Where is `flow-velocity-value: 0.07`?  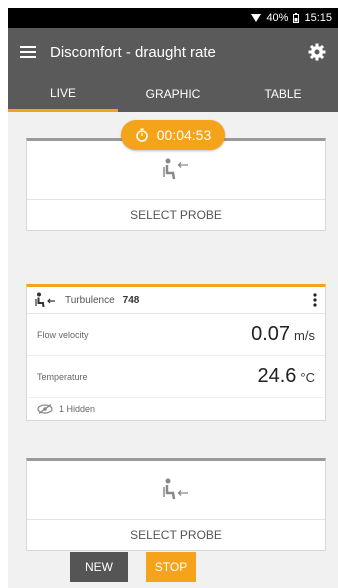
flow-velocity-value: 0.07 is located at coordinates (271, 334).